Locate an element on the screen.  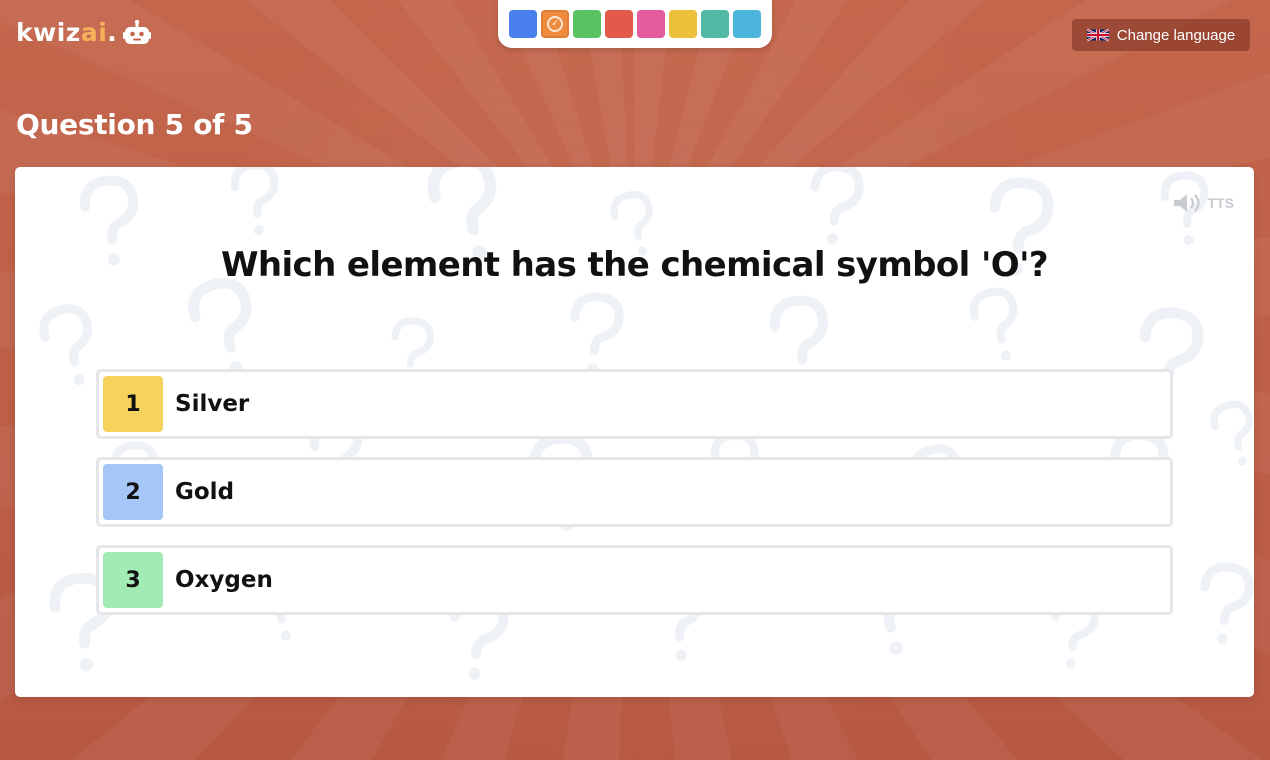
answer-number-badge: 2 is located at coordinates (133, 492).